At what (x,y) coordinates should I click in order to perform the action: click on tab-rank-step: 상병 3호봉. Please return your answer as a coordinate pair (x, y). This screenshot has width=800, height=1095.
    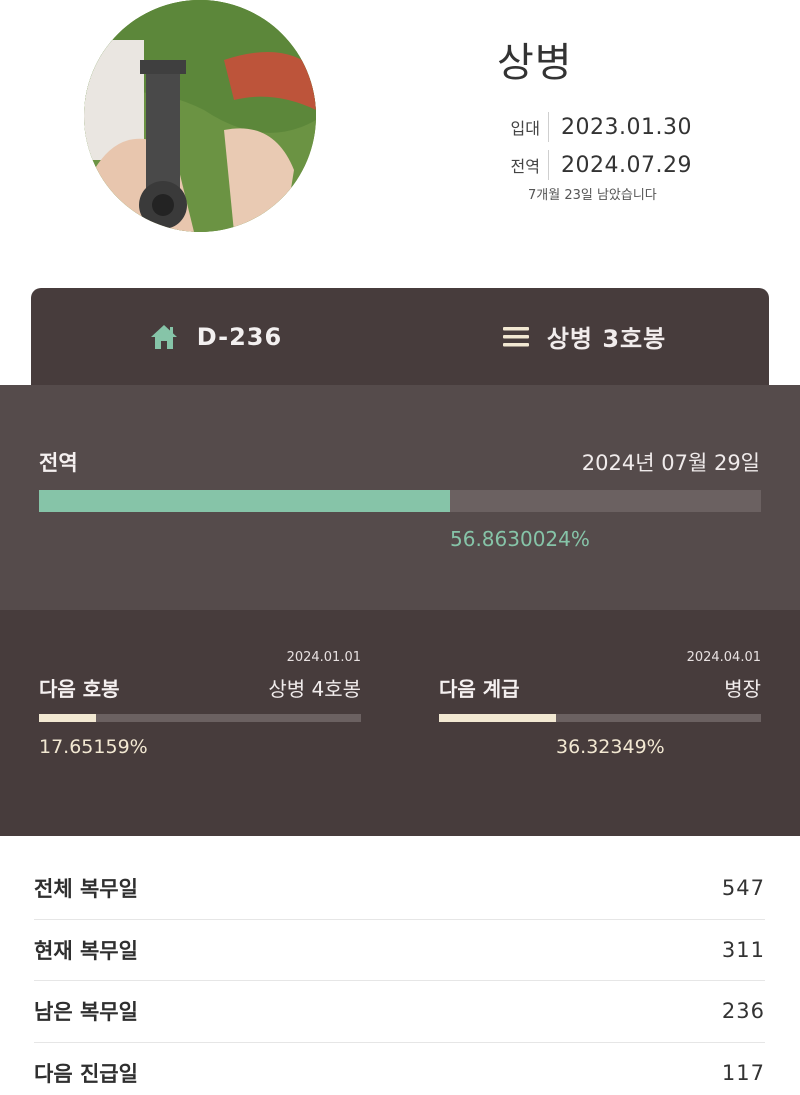
    Looking at the image, I should click on (584, 336).